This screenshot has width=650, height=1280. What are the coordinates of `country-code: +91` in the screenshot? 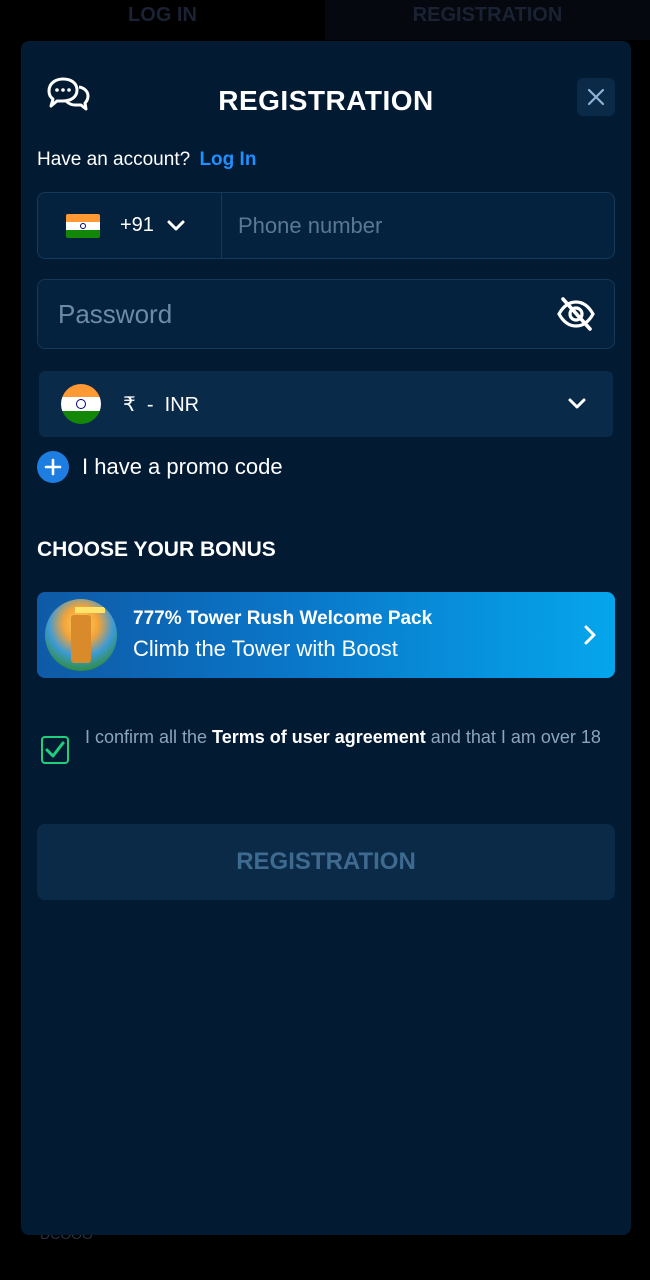 It's located at (137, 225).